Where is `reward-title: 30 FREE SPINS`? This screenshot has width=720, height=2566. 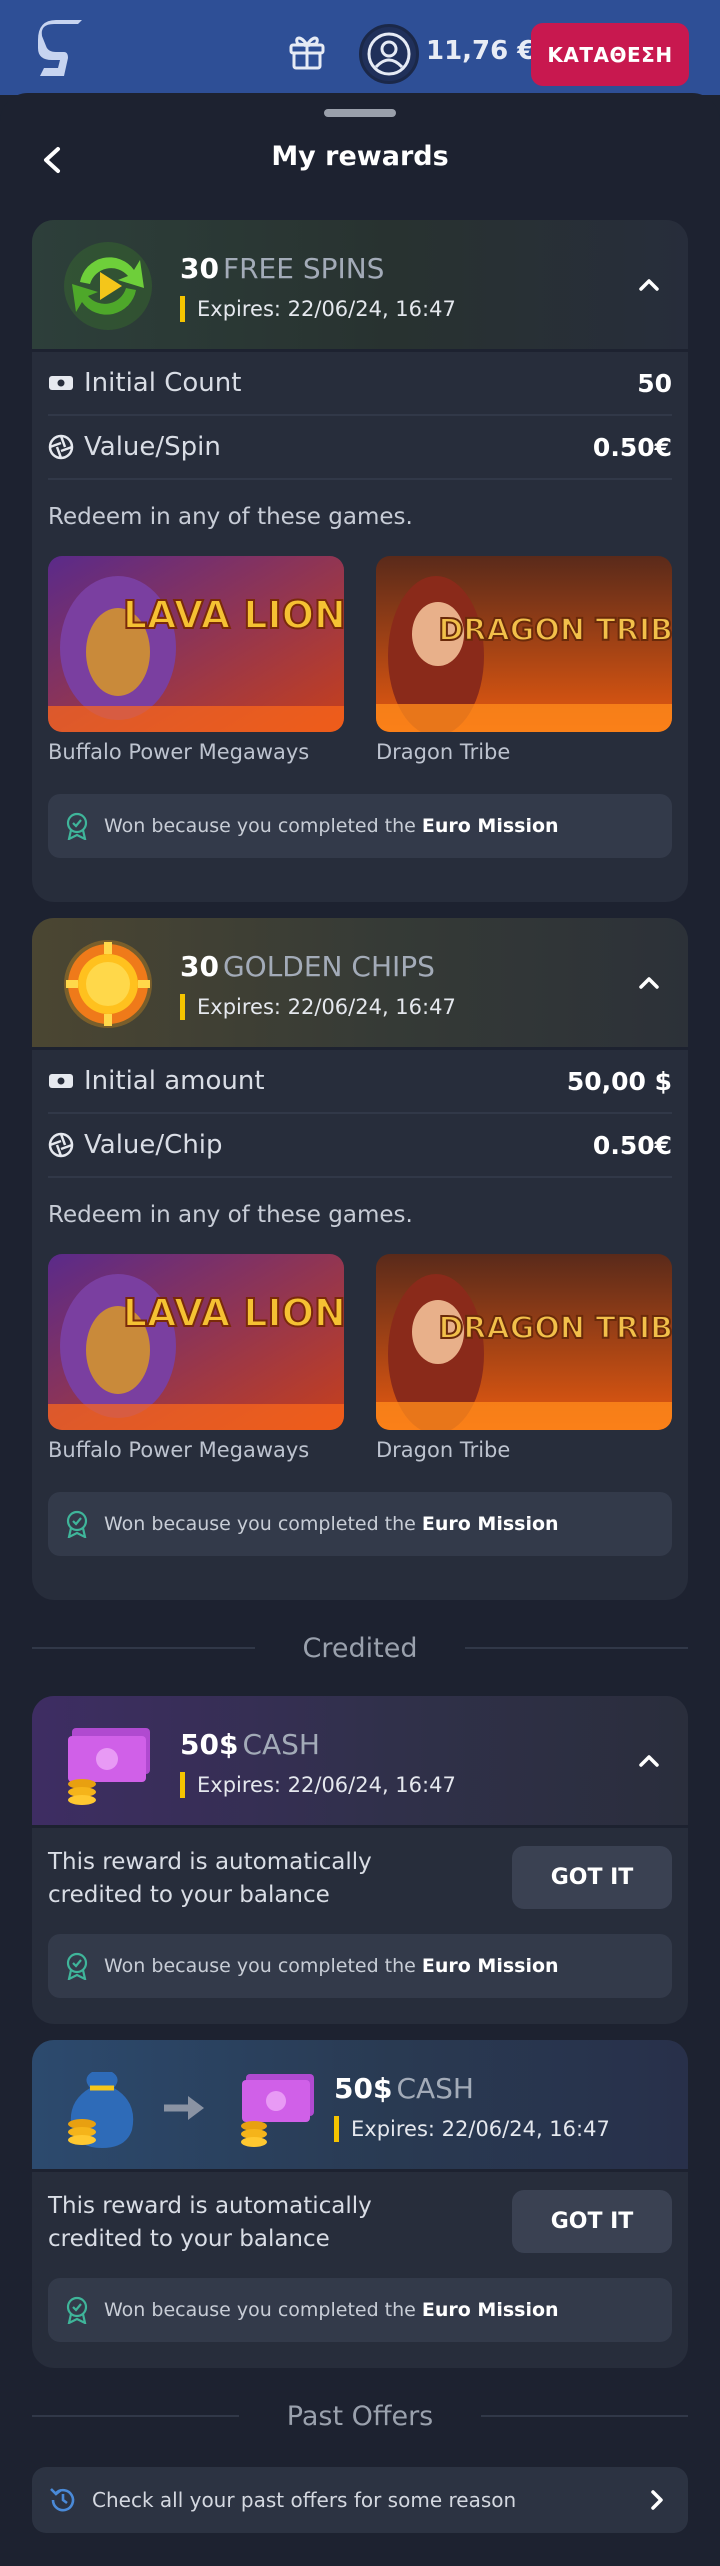
reward-title: 30 FREE SPINS is located at coordinates (282, 268).